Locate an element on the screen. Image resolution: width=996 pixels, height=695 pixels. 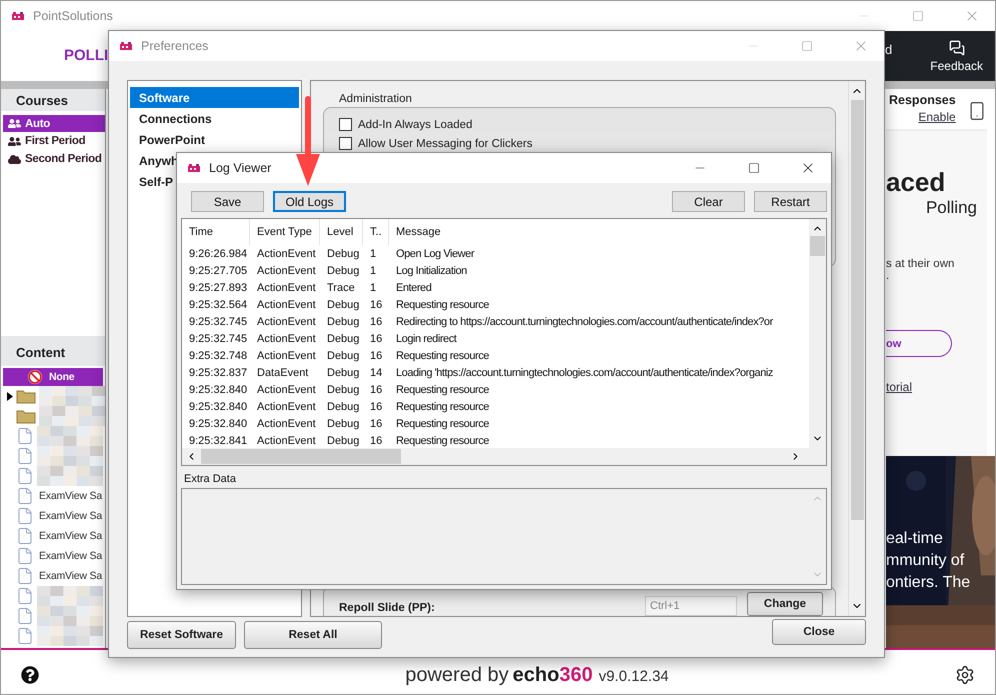
settings-icon is located at coordinates (965, 675).